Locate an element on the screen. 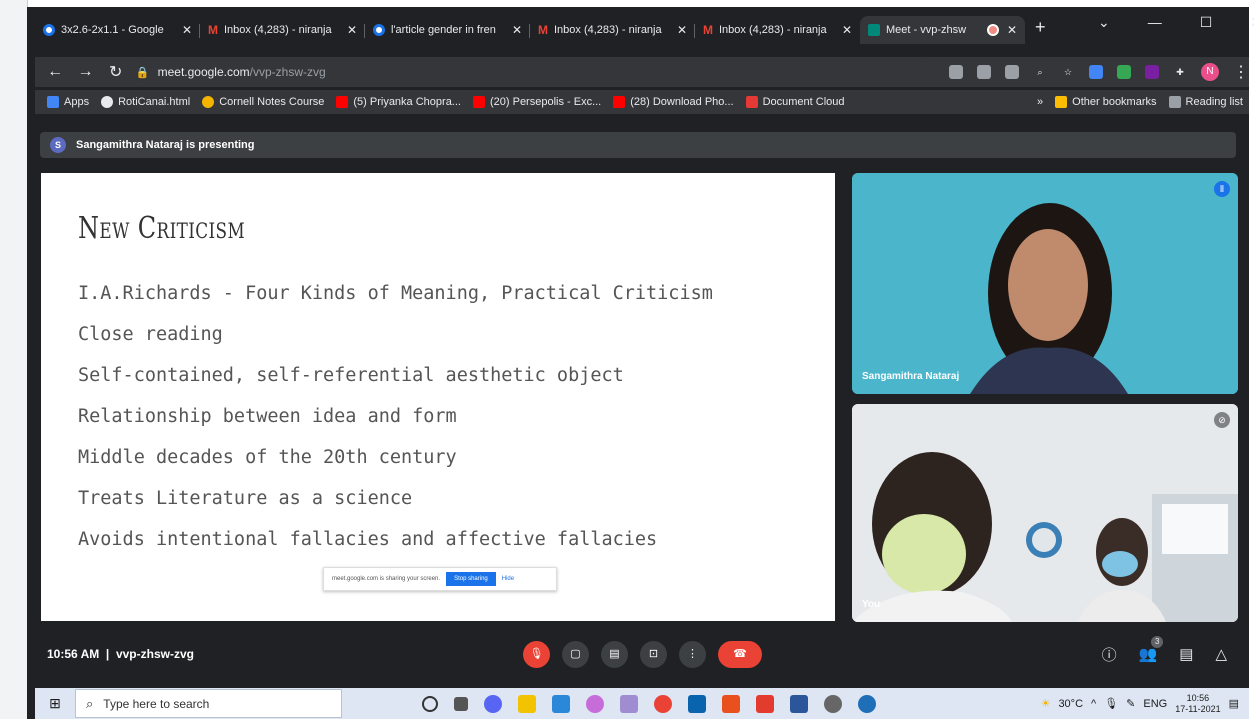  word-icon is located at coordinates (799, 703).